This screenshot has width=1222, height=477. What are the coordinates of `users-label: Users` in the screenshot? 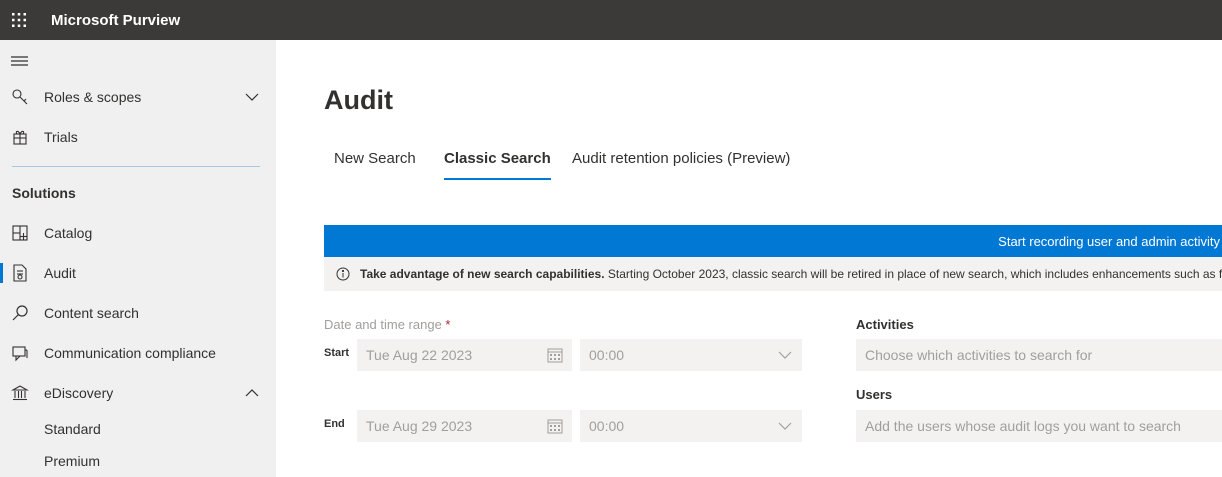 It's located at (874, 394).